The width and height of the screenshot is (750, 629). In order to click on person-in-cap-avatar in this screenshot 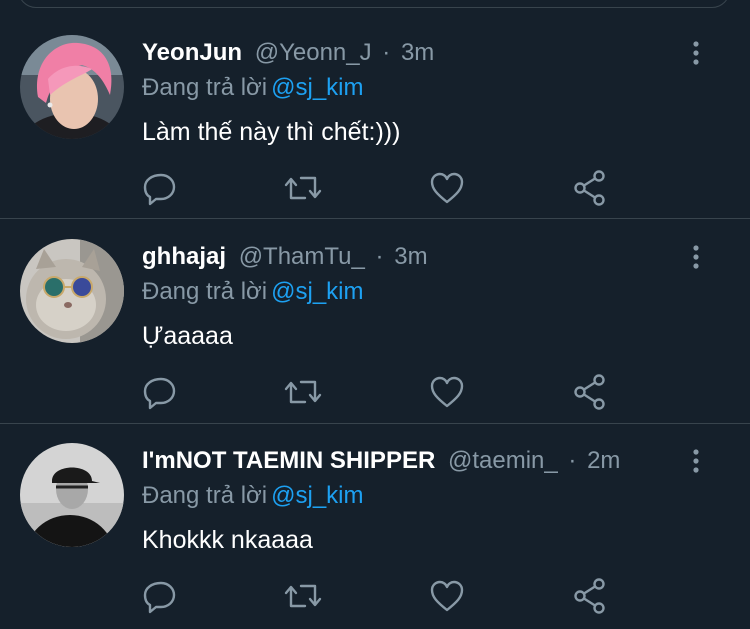, I will do `click(72, 495)`.